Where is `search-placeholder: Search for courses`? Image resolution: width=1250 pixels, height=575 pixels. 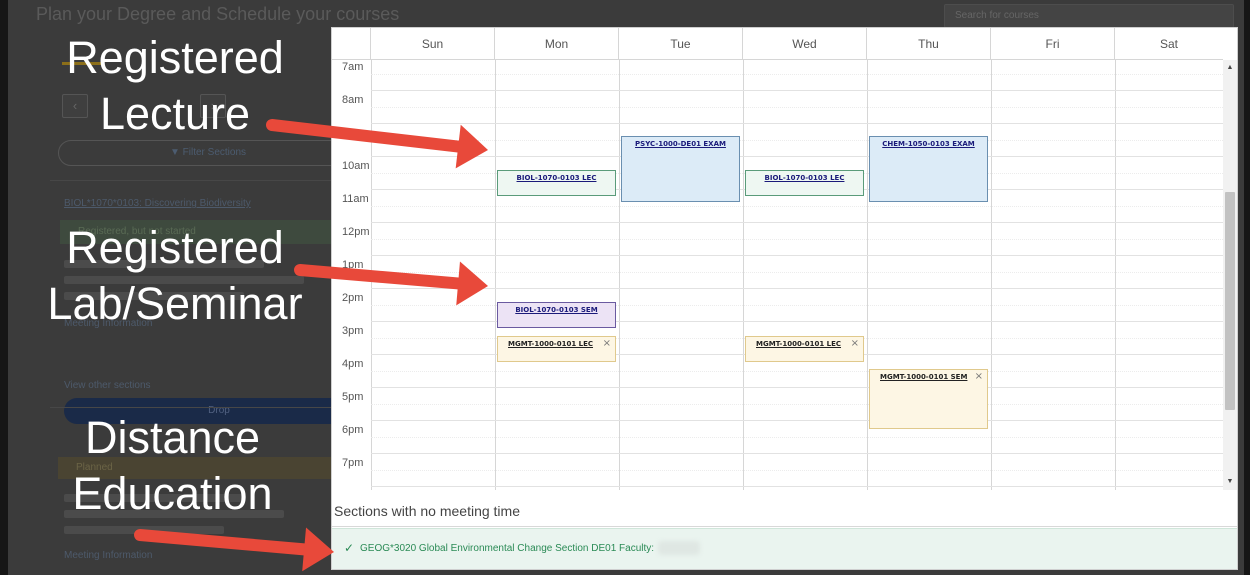
search-placeholder: Search for courses is located at coordinates (997, 15).